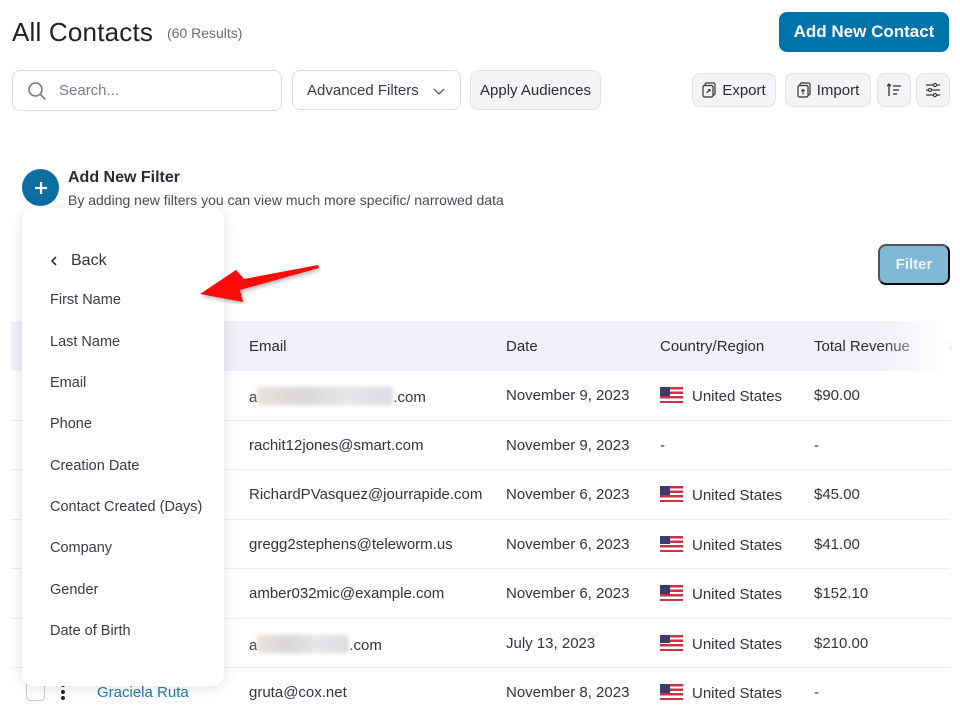  I want to click on filter-field-option: Company, so click(81, 548).